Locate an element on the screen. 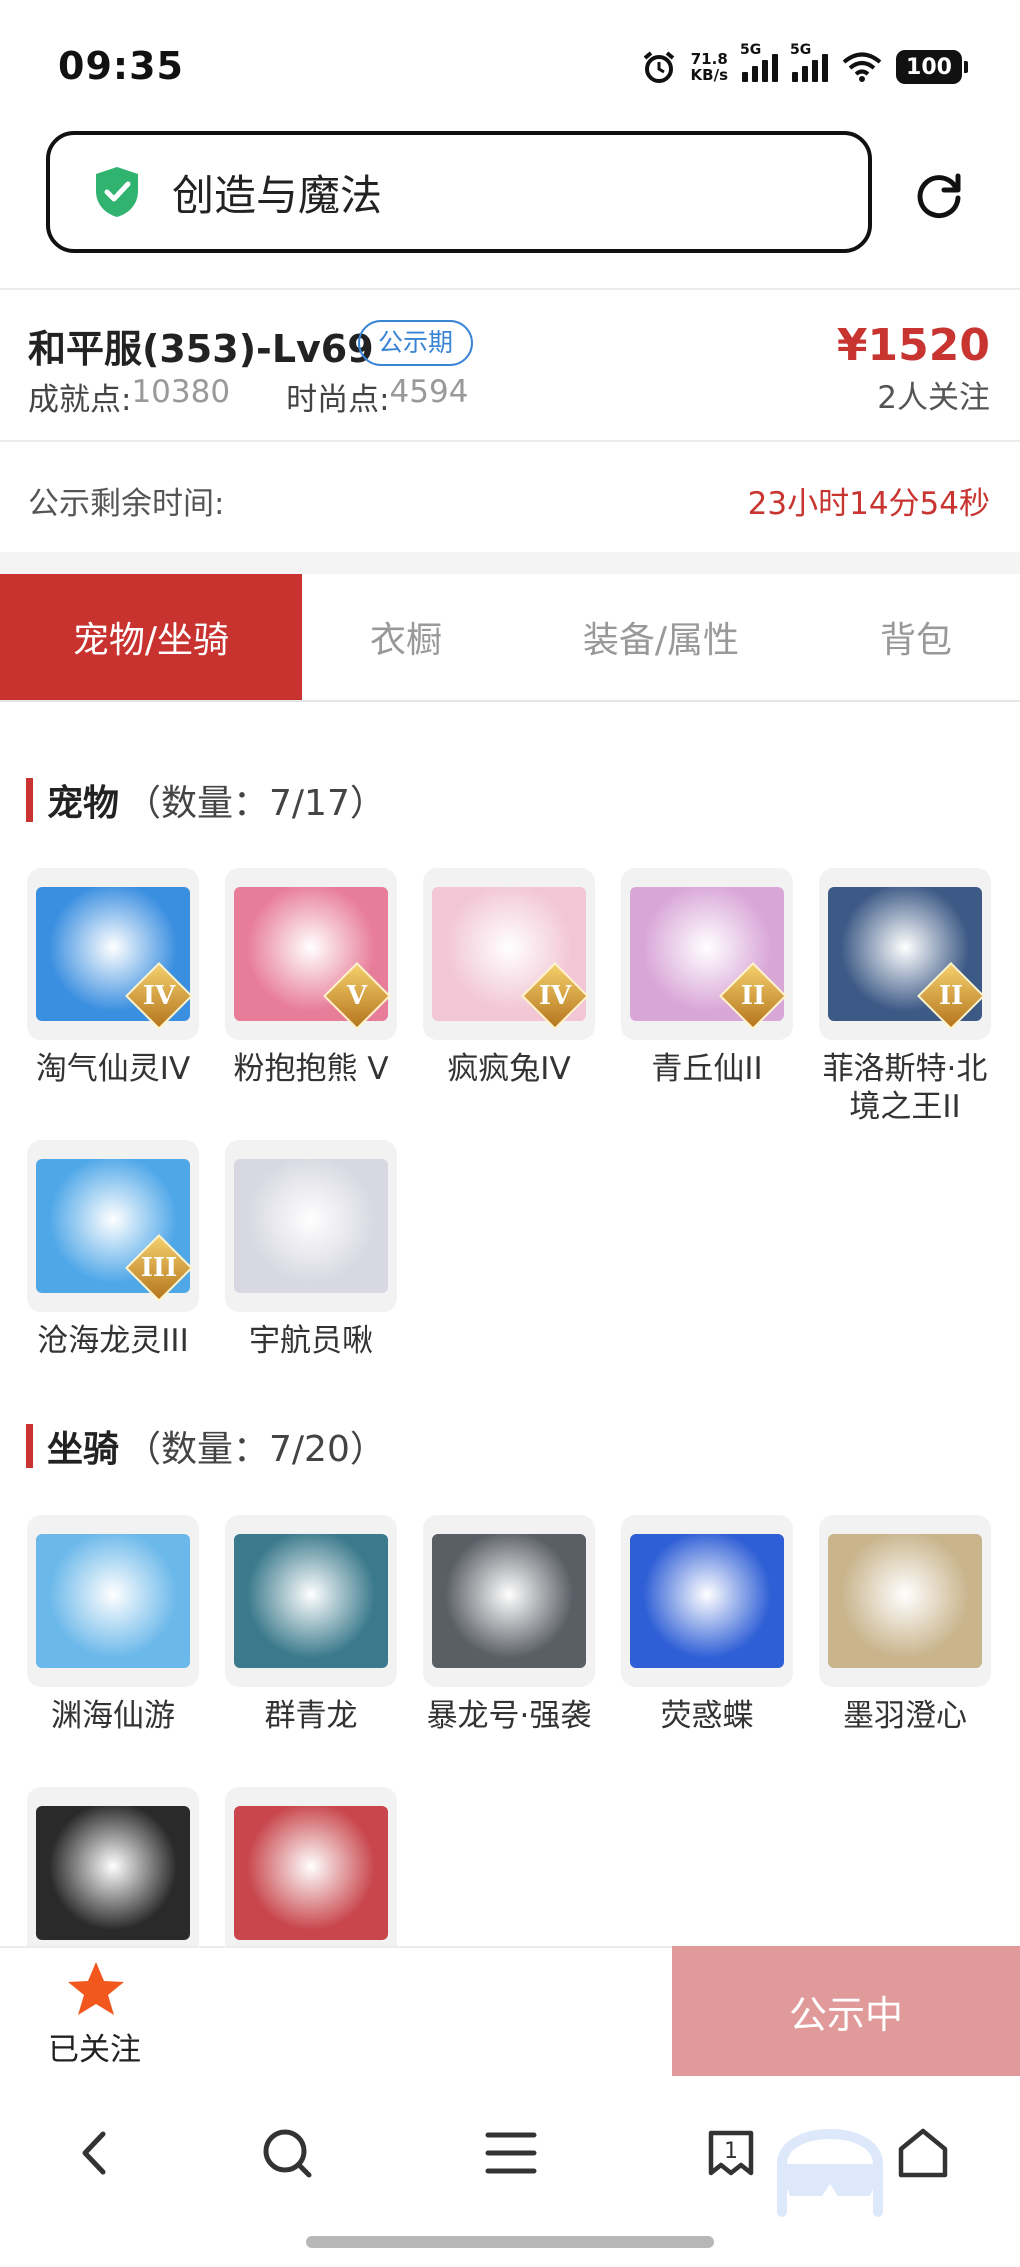 Image resolution: width=1020 pixels, height=2267 pixels. tab-bar: 宠物/坐骑 衣橱 装备/属性 背包 is located at coordinates (510, 638).